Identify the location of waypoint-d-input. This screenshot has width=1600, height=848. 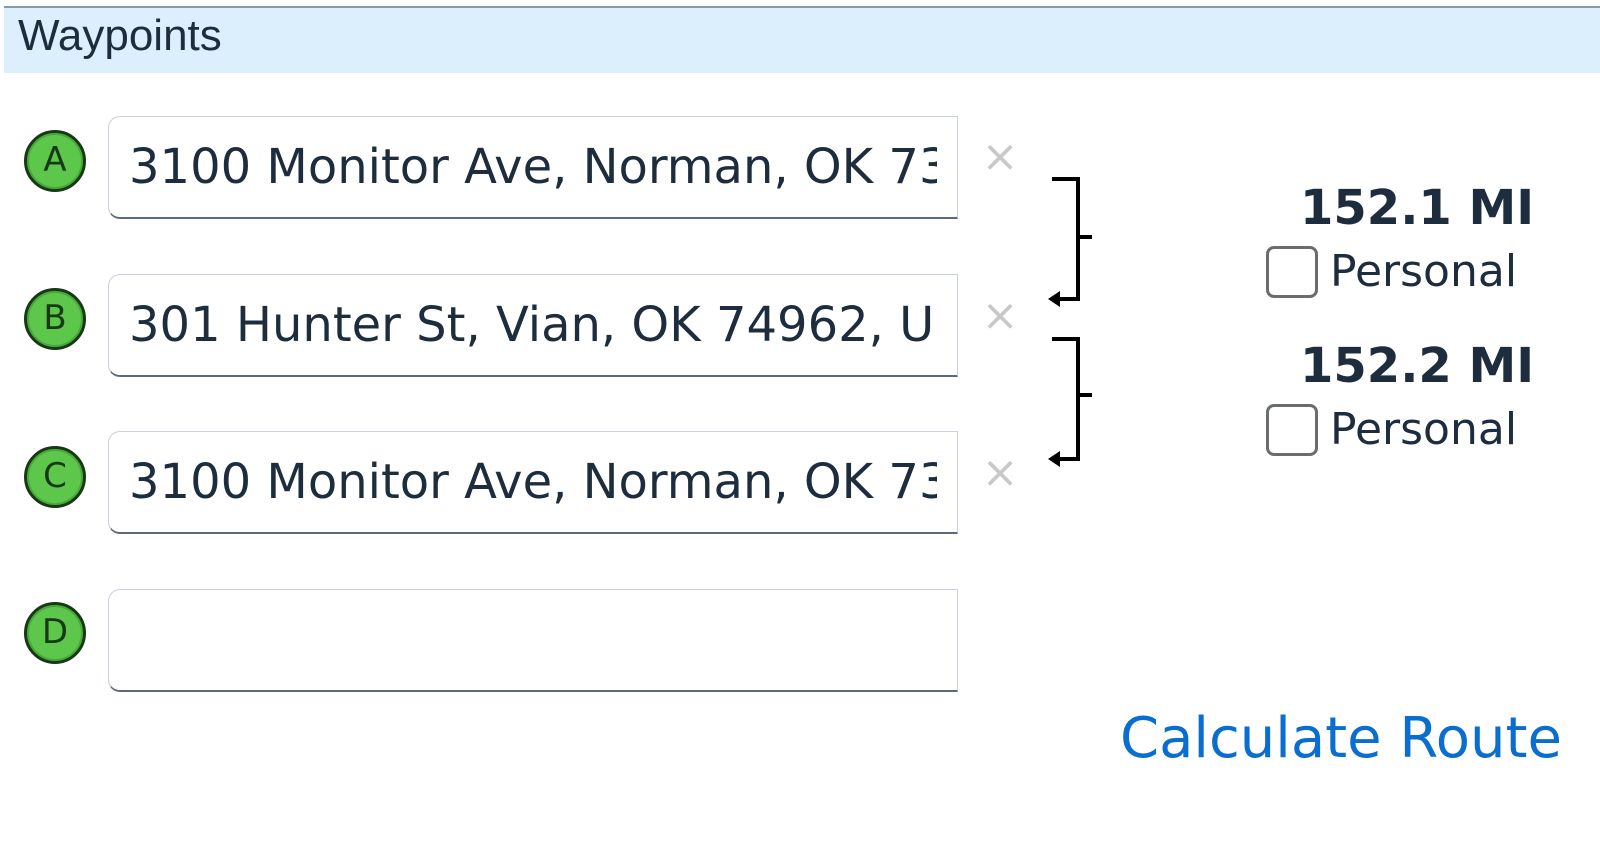
(533, 640).